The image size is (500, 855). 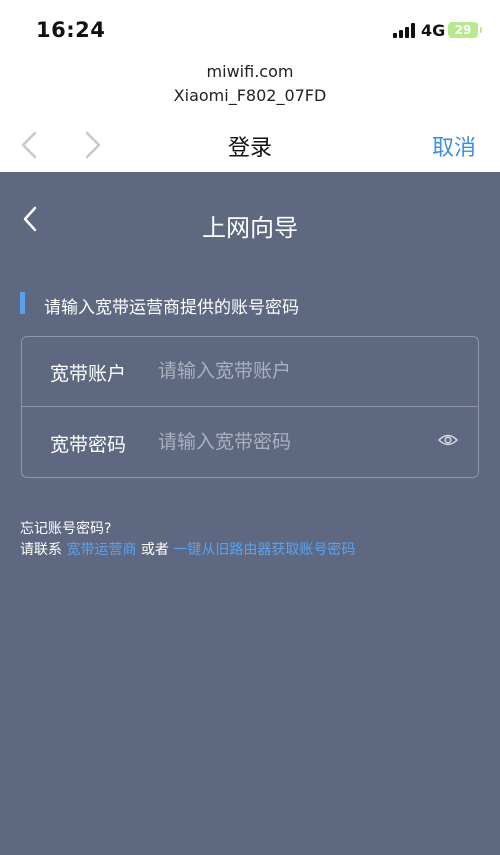 What do you see at coordinates (88, 374) in the screenshot?
I see `account-label: 宽带账户` at bounding box center [88, 374].